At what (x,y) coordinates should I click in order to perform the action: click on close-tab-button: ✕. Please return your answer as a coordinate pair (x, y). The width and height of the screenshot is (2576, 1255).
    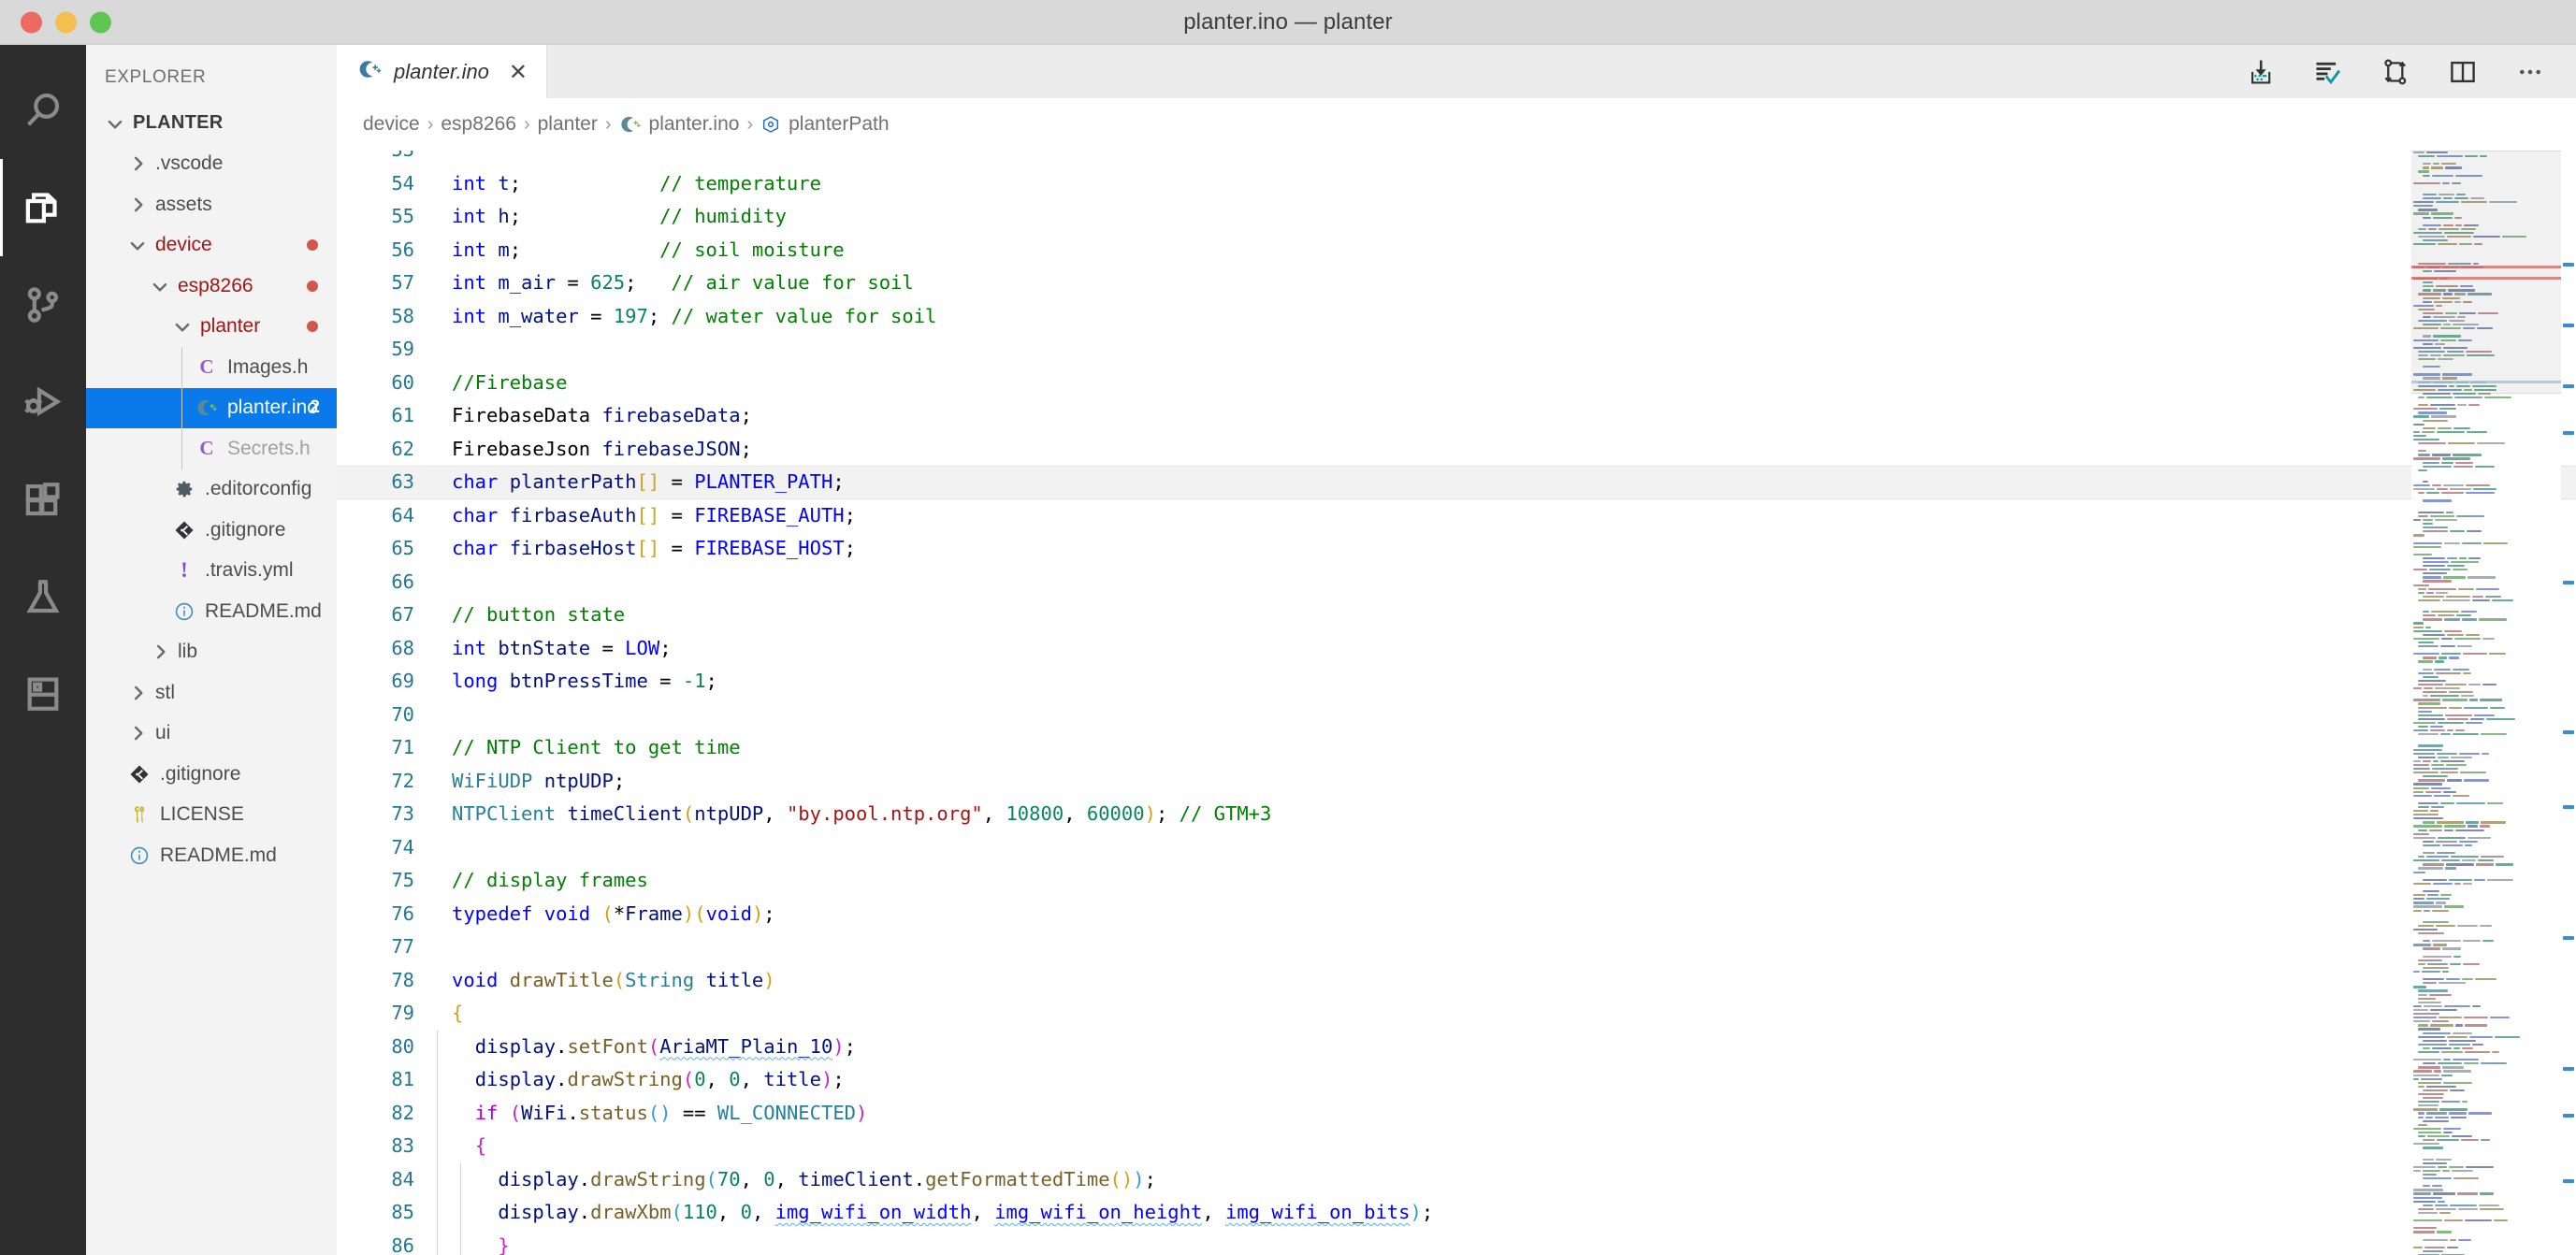
    Looking at the image, I should click on (518, 72).